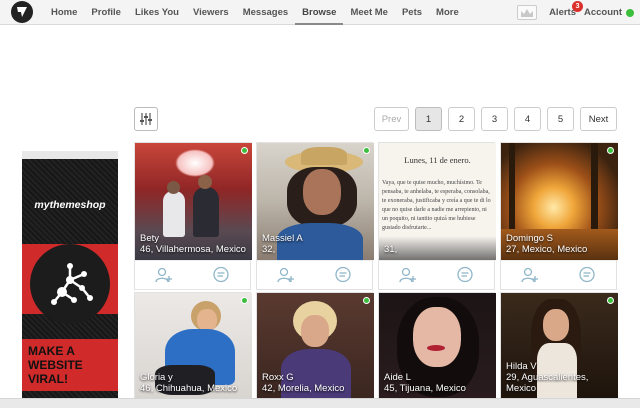  I want to click on nav-profile: Profile, so click(106, 12).